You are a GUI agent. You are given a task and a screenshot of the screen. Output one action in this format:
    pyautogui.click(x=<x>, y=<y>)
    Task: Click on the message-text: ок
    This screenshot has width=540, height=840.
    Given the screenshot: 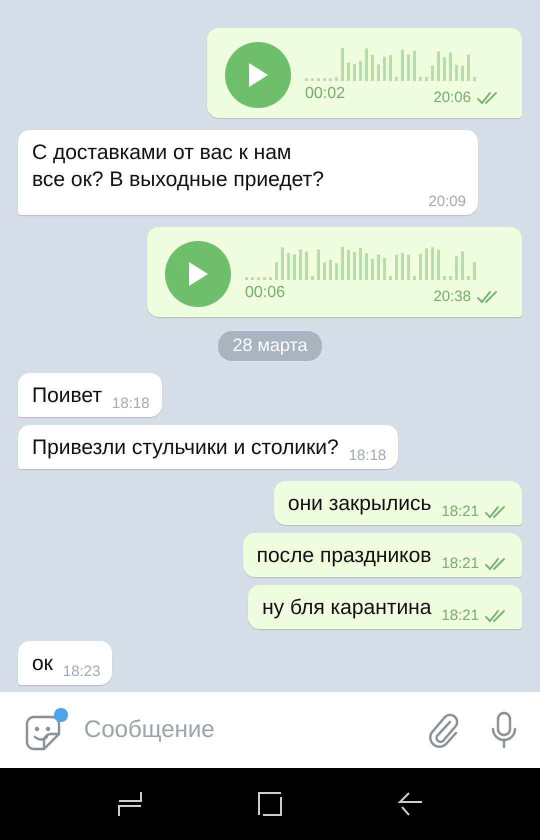 What is the action you would take?
    pyautogui.click(x=42, y=664)
    